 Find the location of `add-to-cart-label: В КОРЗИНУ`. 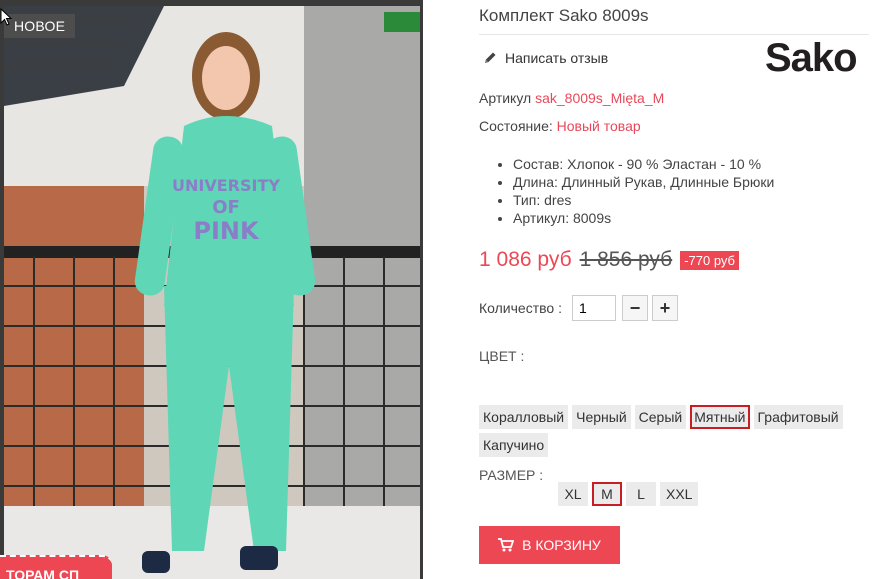

add-to-cart-label: В КОРЗИНУ is located at coordinates (561, 545).